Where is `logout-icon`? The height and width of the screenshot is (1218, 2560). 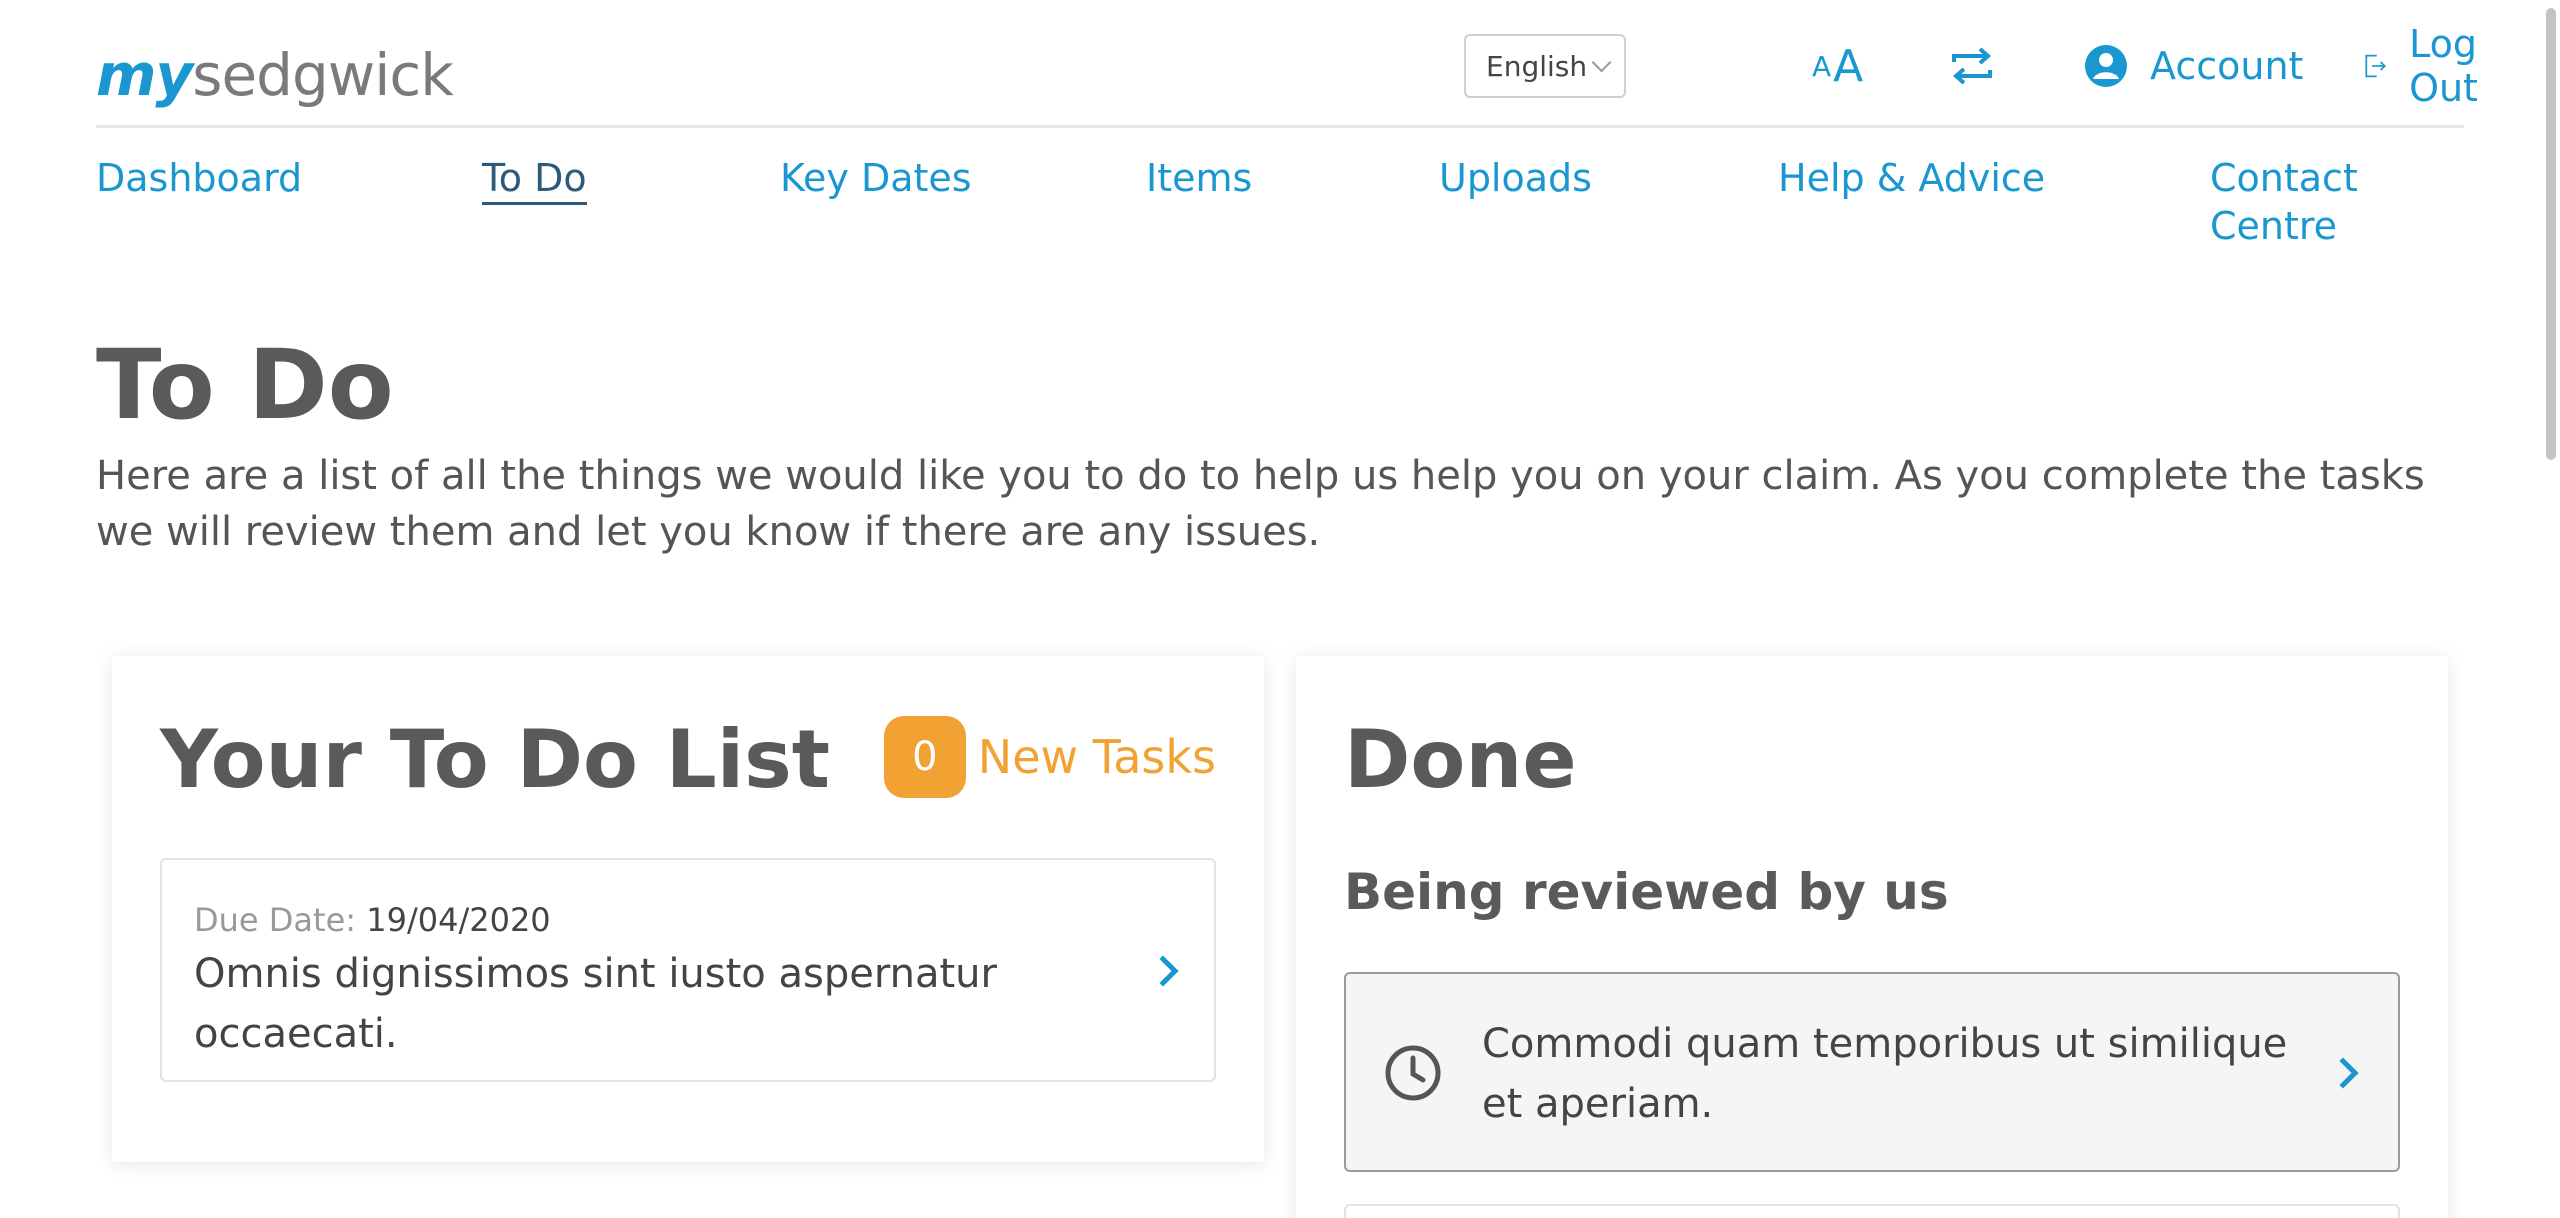 logout-icon is located at coordinates (2375, 66).